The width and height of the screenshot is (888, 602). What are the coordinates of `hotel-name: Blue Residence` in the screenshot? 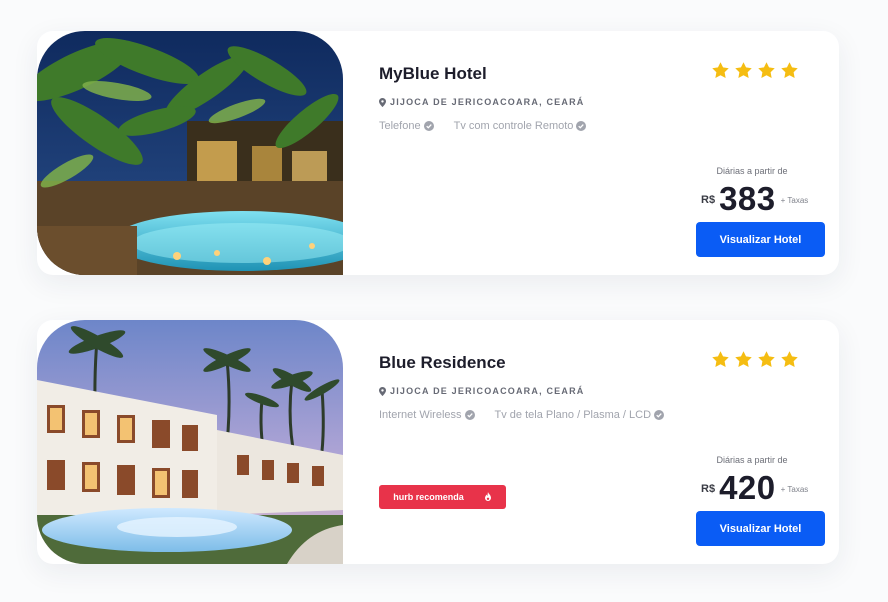 It's located at (442, 363).